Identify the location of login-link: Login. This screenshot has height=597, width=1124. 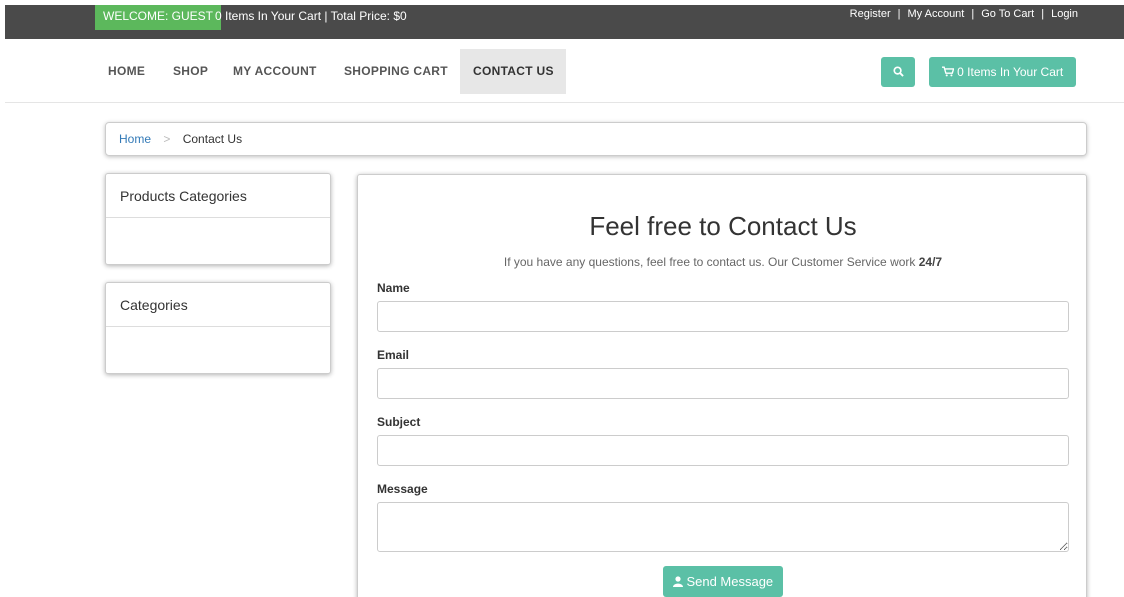
(1064, 14).